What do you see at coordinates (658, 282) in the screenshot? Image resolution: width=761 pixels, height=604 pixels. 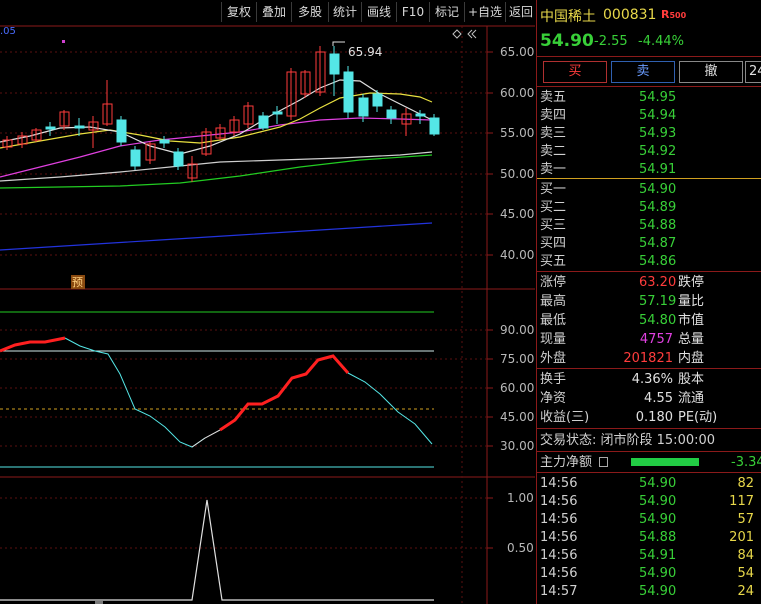 I see `stat-value: 63.20` at bounding box center [658, 282].